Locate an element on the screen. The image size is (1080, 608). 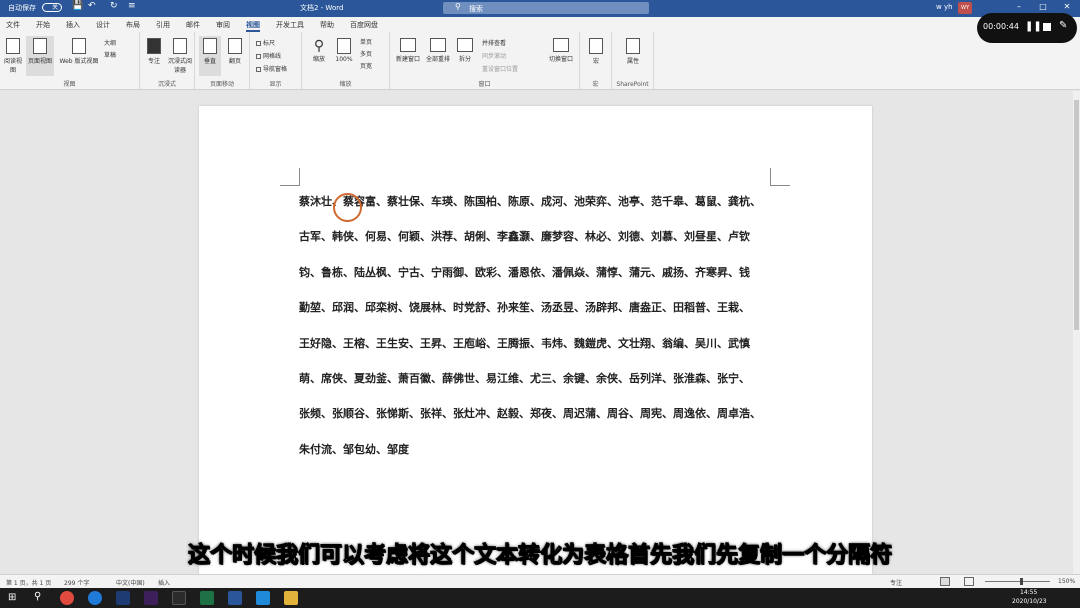
outline-button: 大纲 is located at coordinates (110, 42).